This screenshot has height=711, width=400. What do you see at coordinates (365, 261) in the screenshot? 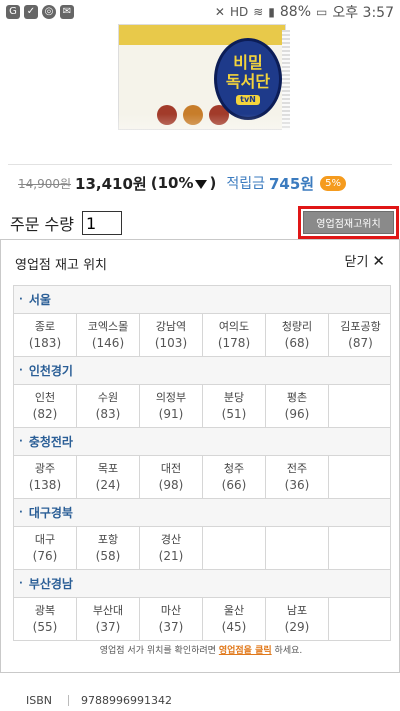
I see `close-button: 닫기 ✕` at bounding box center [365, 261].